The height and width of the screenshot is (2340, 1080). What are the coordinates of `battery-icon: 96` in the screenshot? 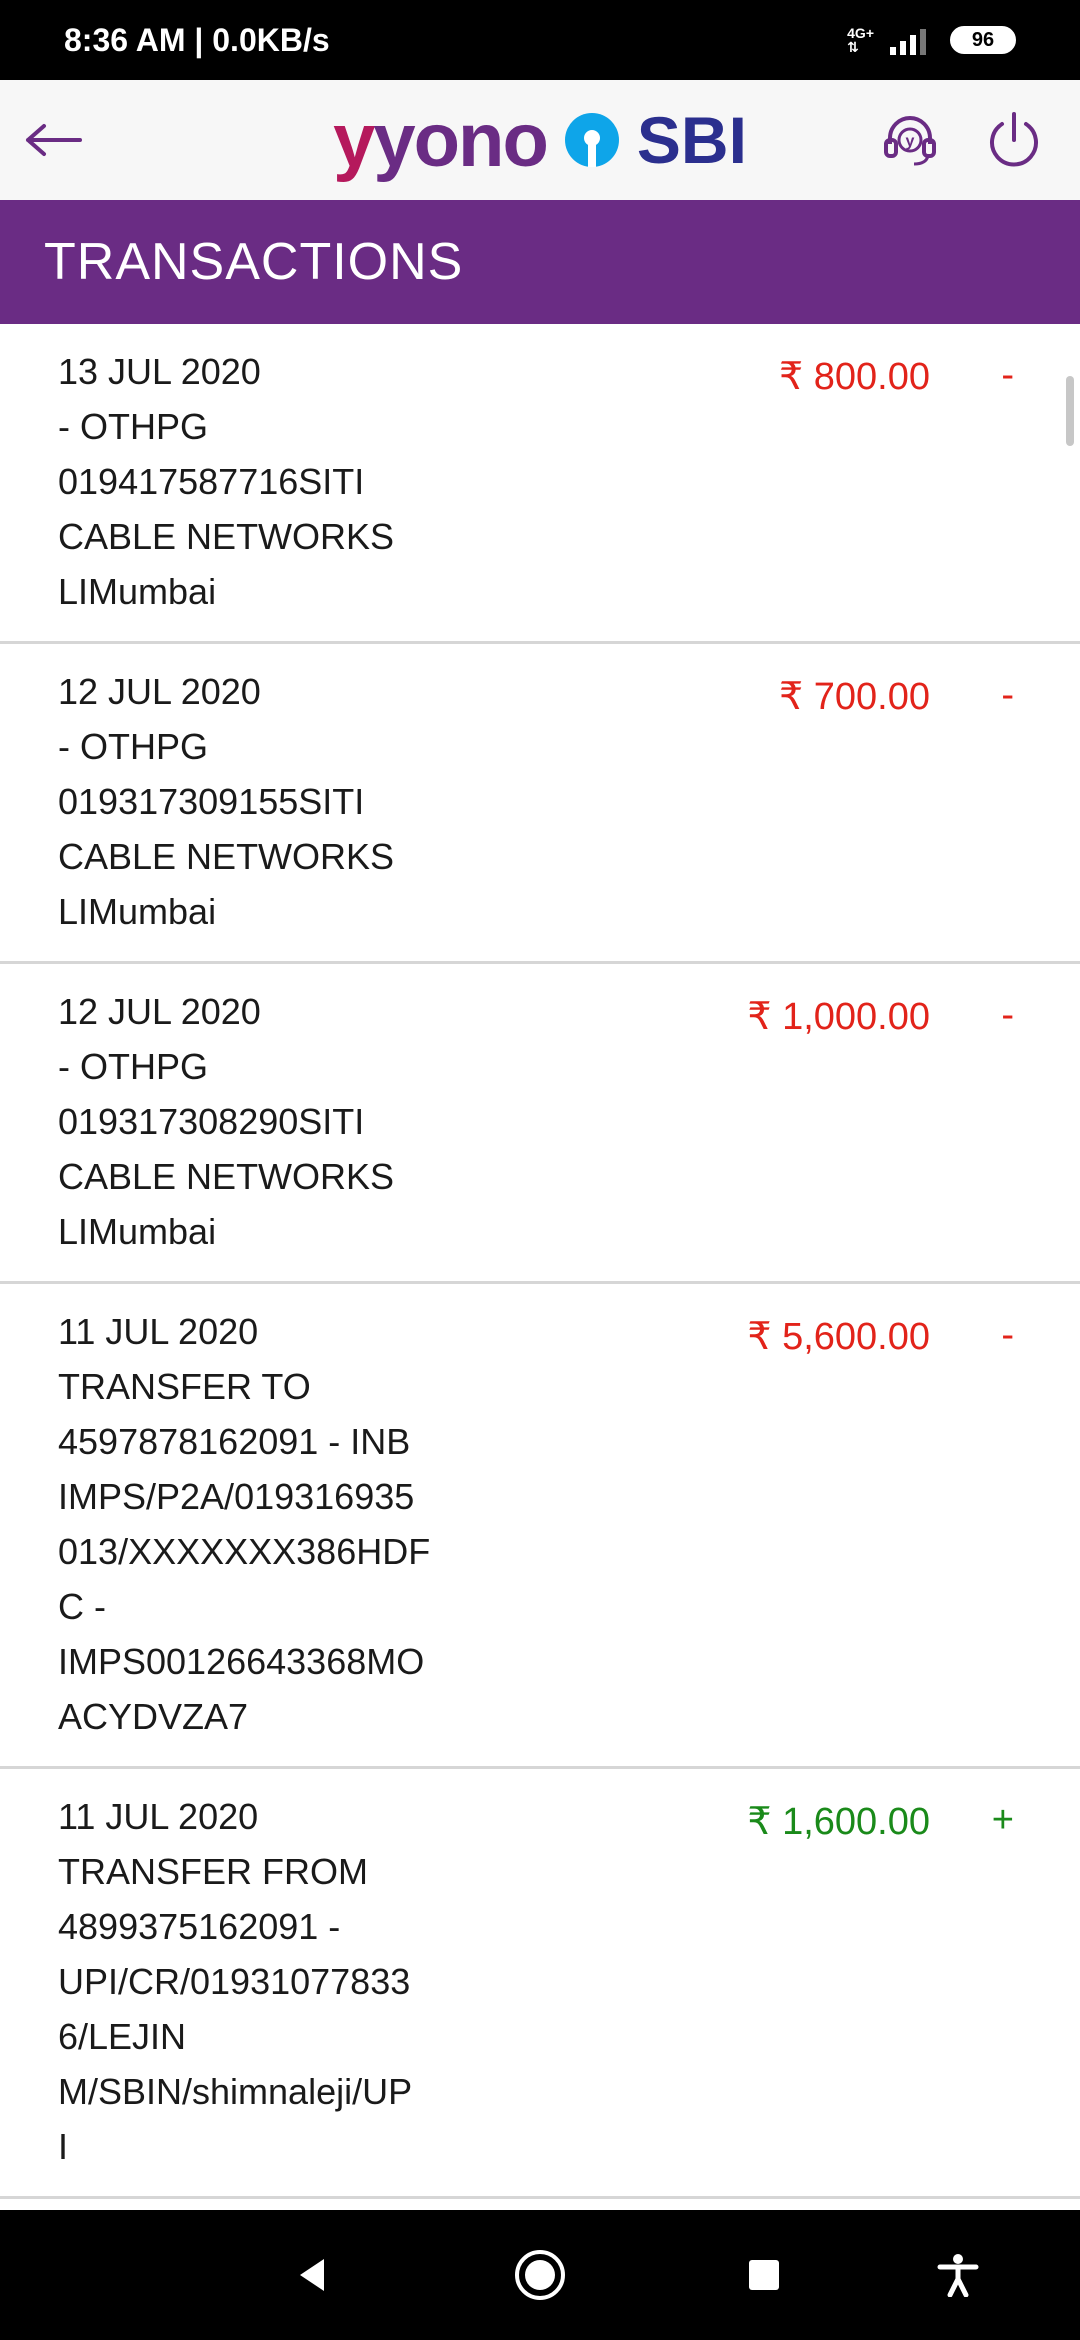 It's located at (983, 40).